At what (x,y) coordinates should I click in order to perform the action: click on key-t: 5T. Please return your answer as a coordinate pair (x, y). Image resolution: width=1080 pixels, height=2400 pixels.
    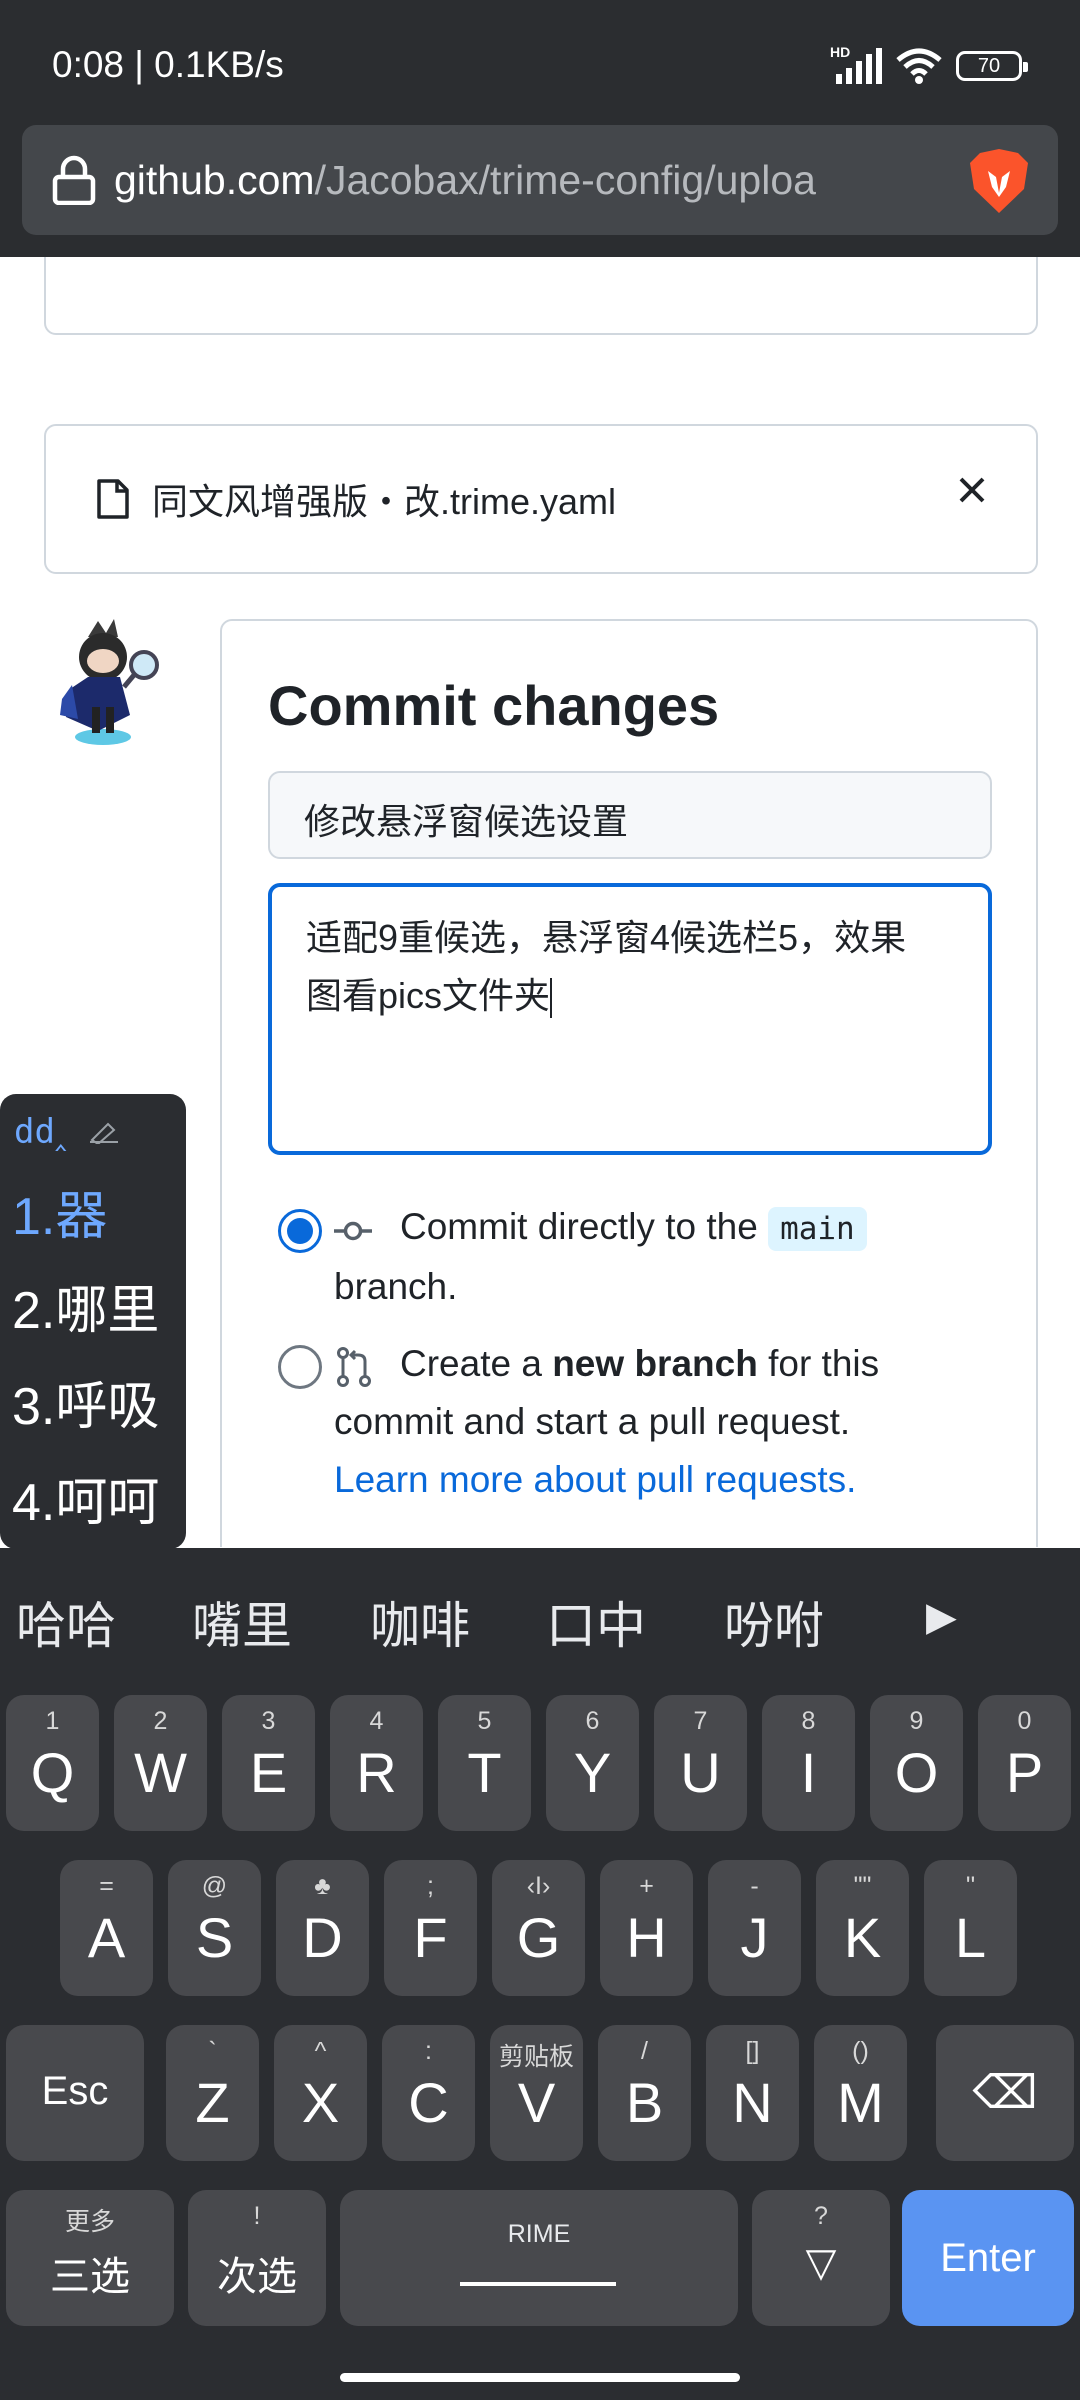
    Looking at the image, I should click on (484, 1763).